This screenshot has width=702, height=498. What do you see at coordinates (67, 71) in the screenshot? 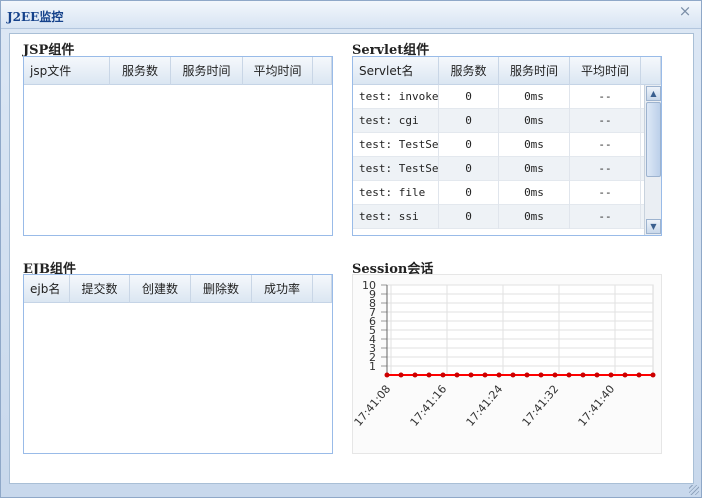
I see `jsp-col-file: jsp文件` at bounding box center [67, 71].